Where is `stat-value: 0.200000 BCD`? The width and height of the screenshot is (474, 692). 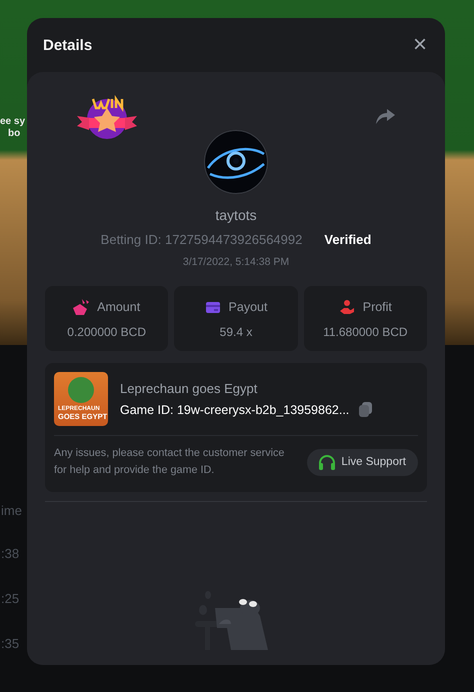
stat-value: 0.200000 BCD is located at coordinates (106, 331).